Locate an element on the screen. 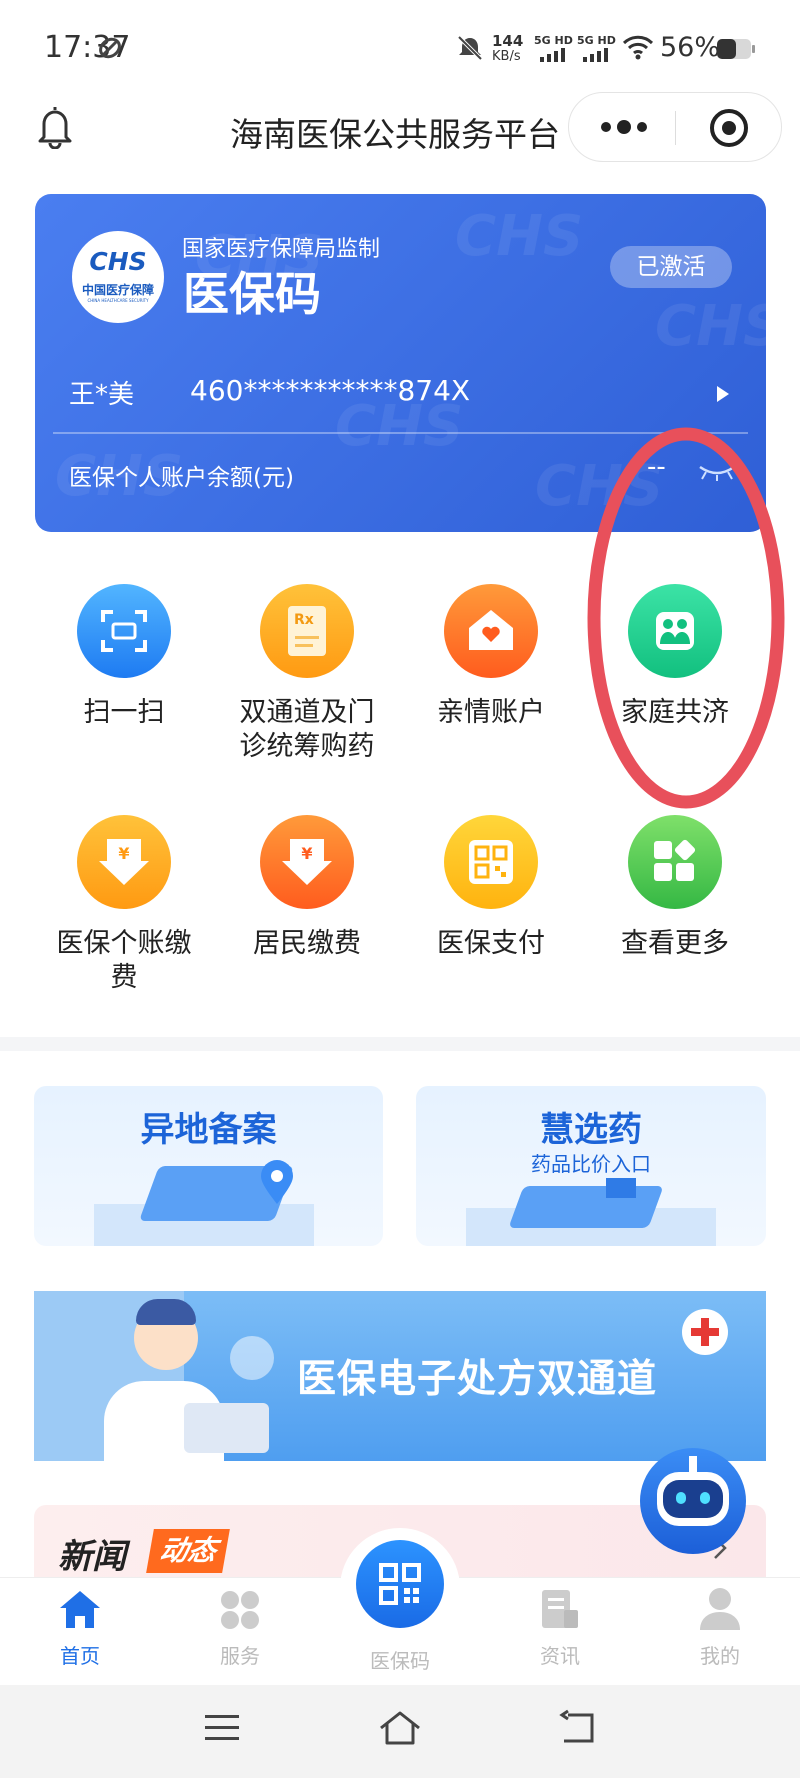 This screenshot has height=1778, width=800. news-title-b: 动态 is located at coordinates (188, 1551).